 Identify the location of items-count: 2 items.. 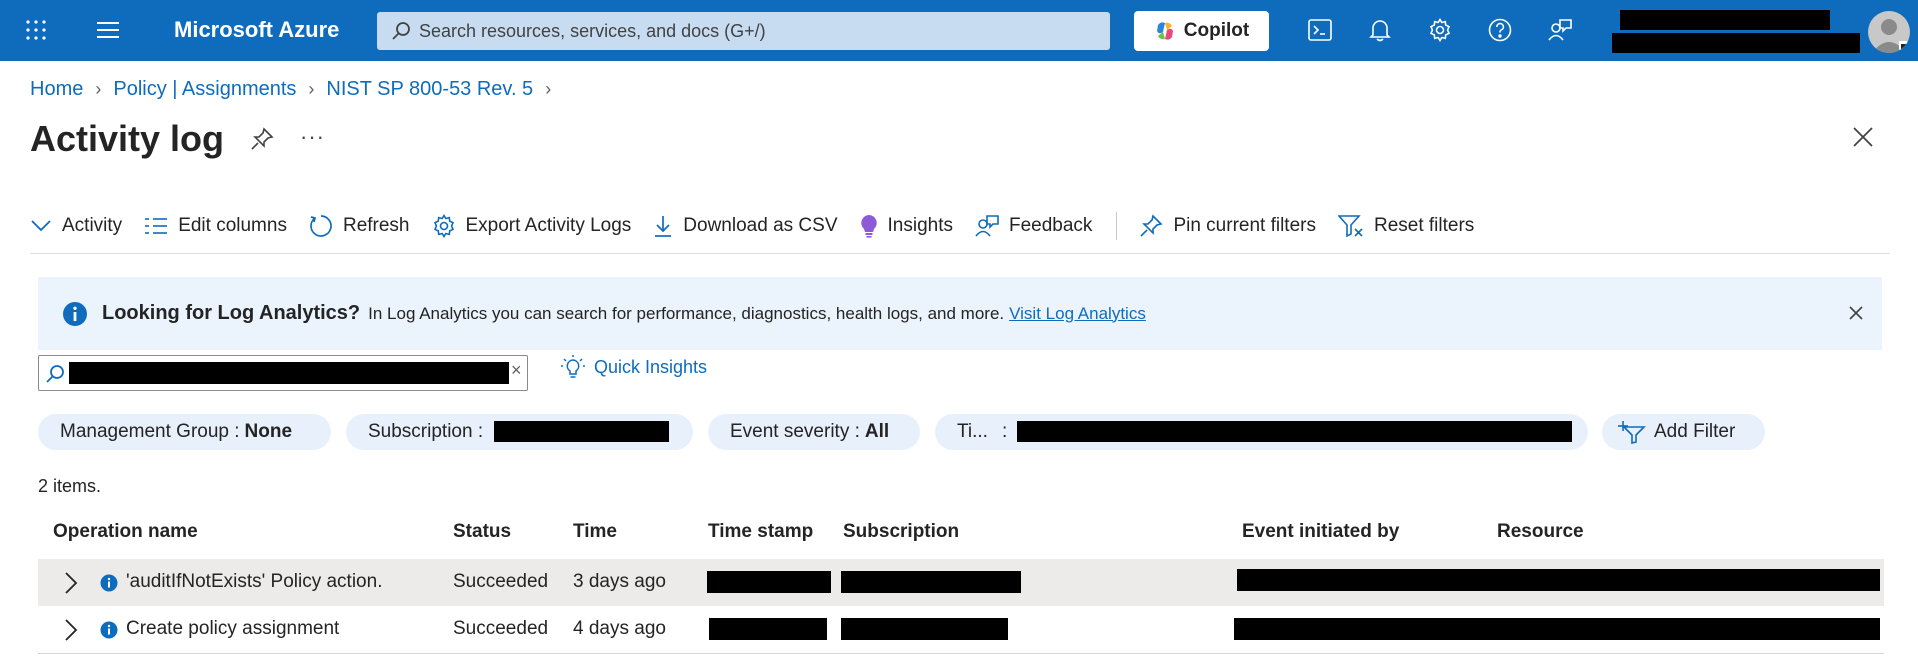
(70, 486).